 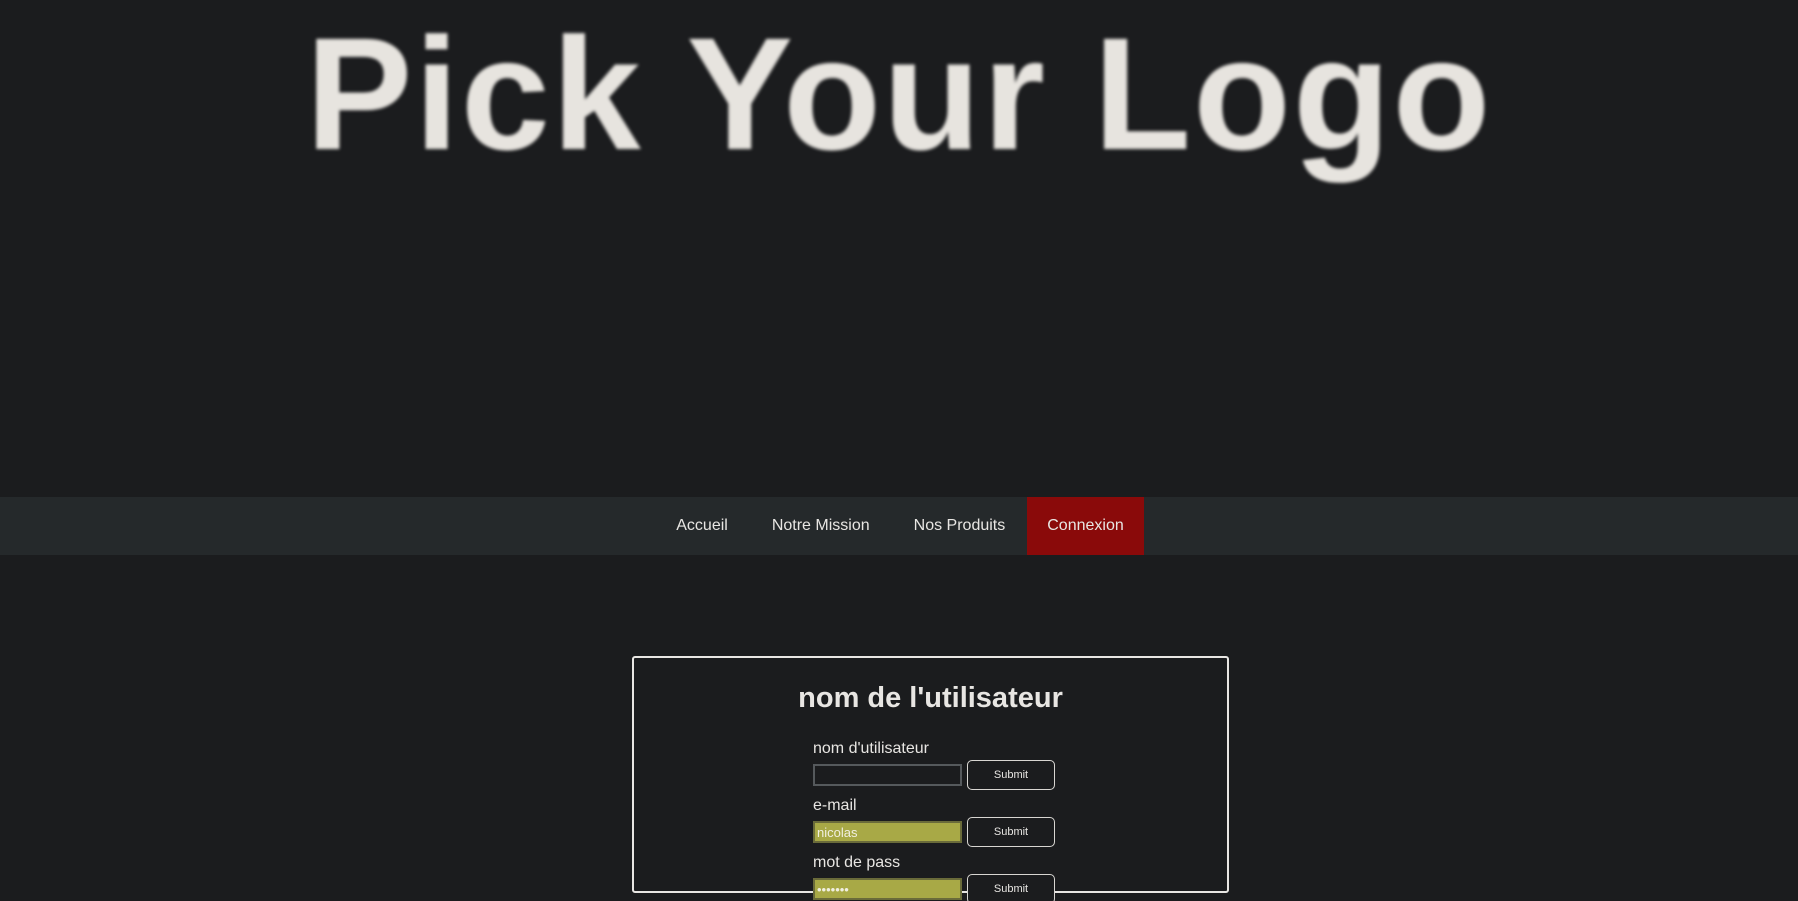 I want to click on password-field-group: mot de pass Submit, so click(x=938, y=877).